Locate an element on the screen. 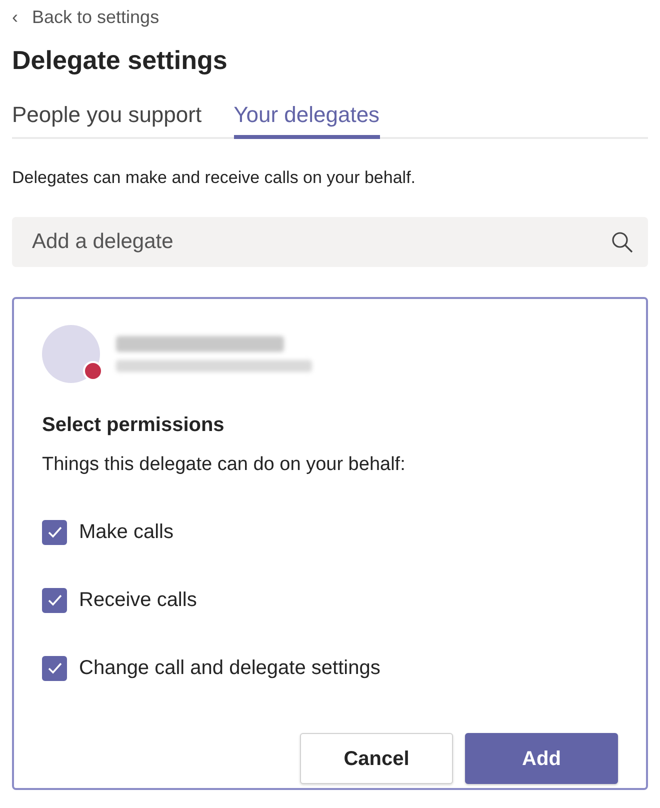  back-link: ‹ Back to settings is located at coordinates (86, 17).